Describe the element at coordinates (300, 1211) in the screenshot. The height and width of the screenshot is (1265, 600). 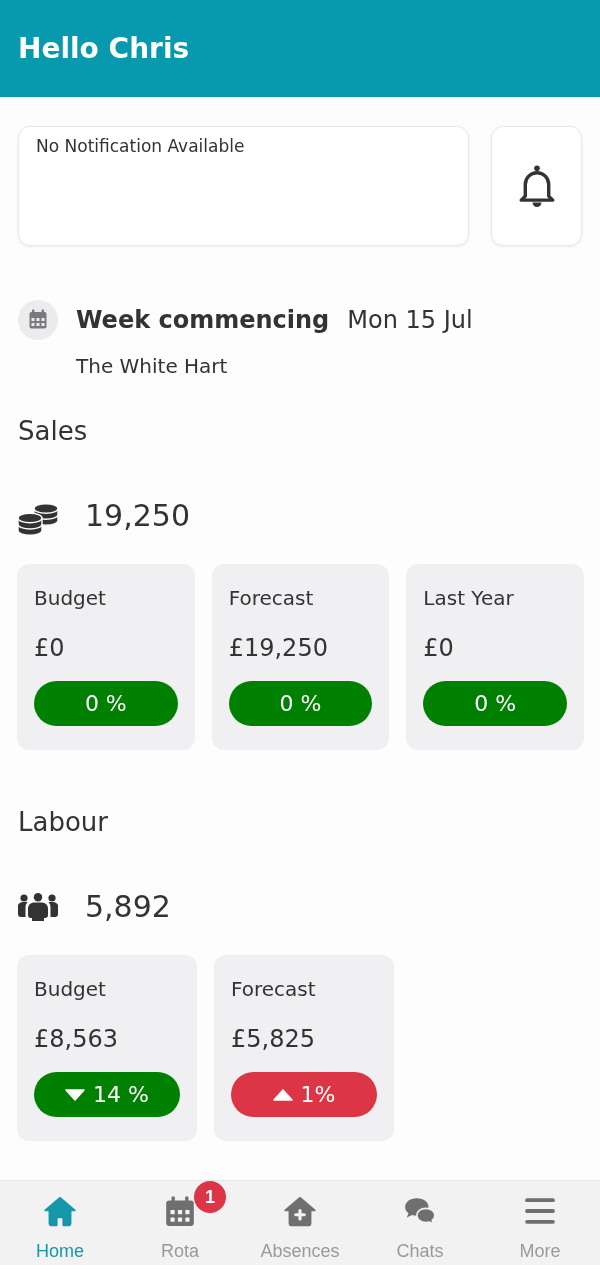
I see `house-plus-icon` at that location.